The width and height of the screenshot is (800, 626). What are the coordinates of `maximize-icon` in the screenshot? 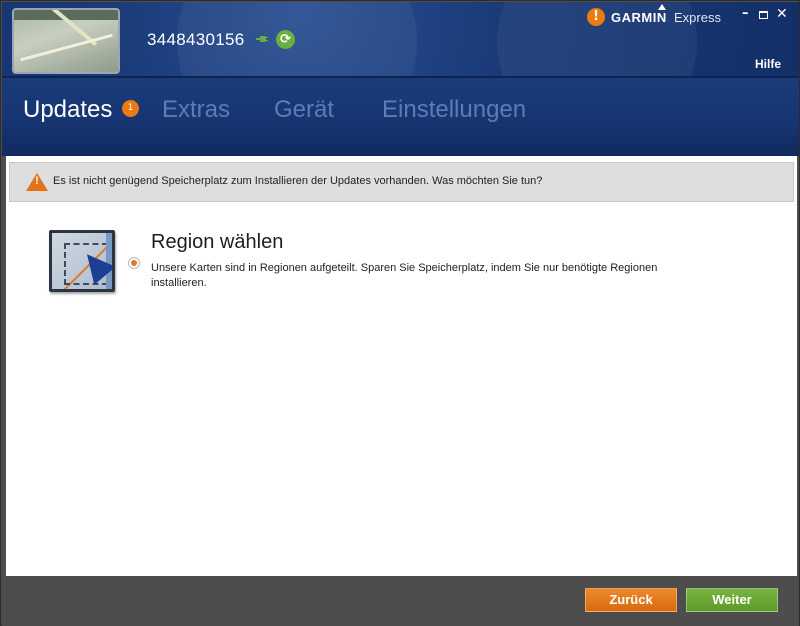 It's located at (763, 15).